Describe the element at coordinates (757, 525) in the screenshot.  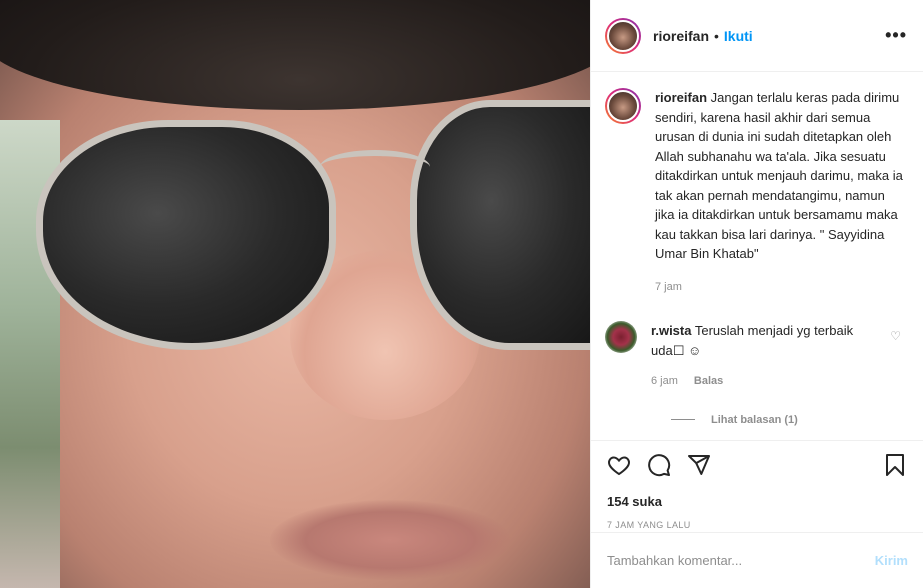
I see `post-date: 7 JAM YANG LALU` at that location.